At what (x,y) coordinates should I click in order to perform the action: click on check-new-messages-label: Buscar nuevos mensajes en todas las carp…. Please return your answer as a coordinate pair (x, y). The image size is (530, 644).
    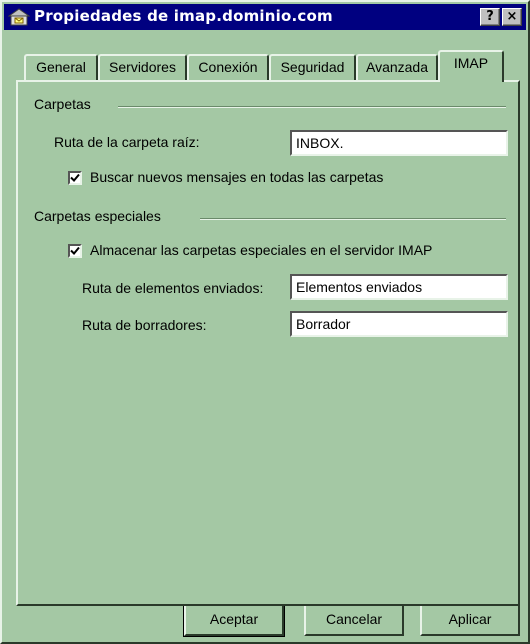
    Looking at the image, I should click on (236, 177).